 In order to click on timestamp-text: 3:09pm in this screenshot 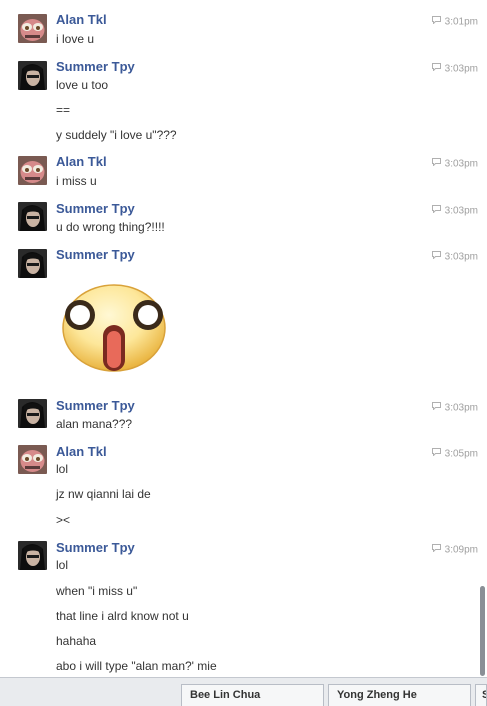, I will do `click(461, 550)`.